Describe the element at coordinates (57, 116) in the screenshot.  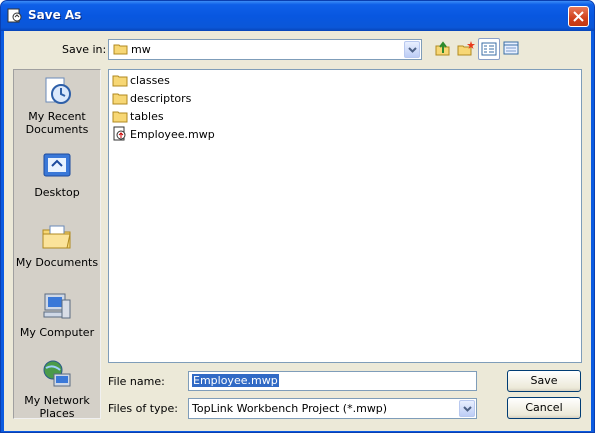
I see `place-label: My Recent` at that location.